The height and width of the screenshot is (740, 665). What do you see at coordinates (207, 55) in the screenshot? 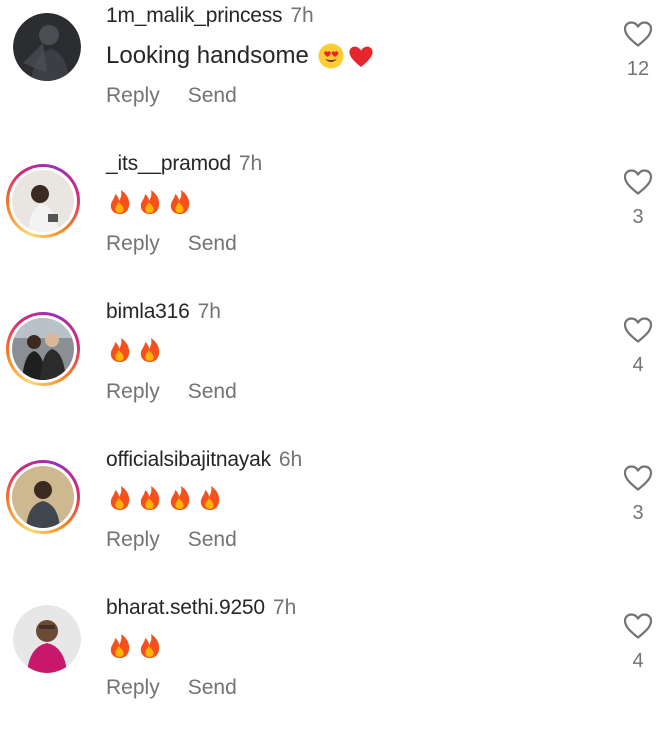
I see `comment-text-content: Looking handsome` at bounding box center [207, 55].